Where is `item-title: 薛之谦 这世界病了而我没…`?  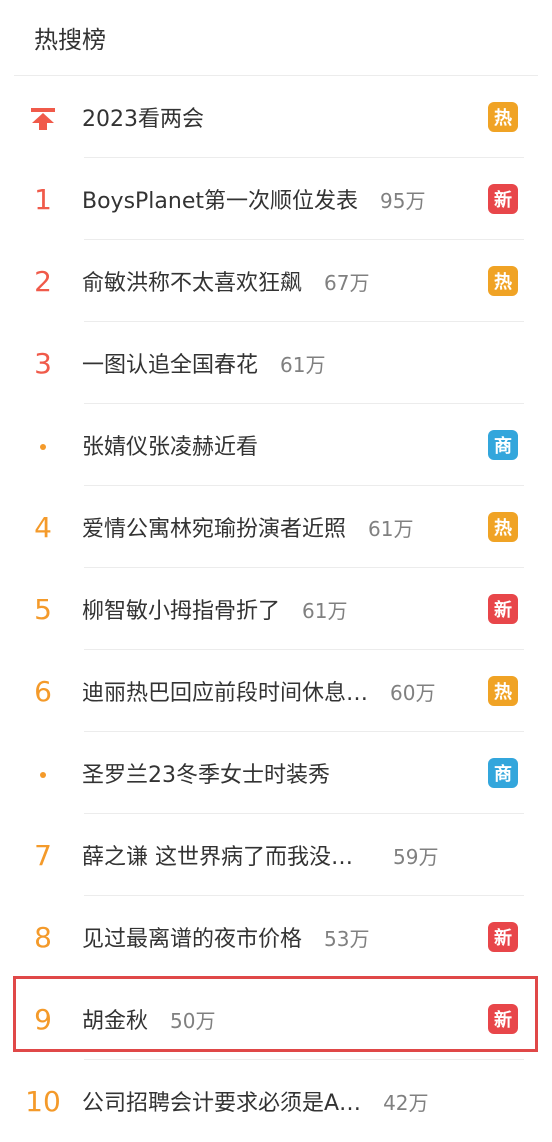 item-title: 薛之谦 这世界病了而我没… is located at coordinates (217, 857).